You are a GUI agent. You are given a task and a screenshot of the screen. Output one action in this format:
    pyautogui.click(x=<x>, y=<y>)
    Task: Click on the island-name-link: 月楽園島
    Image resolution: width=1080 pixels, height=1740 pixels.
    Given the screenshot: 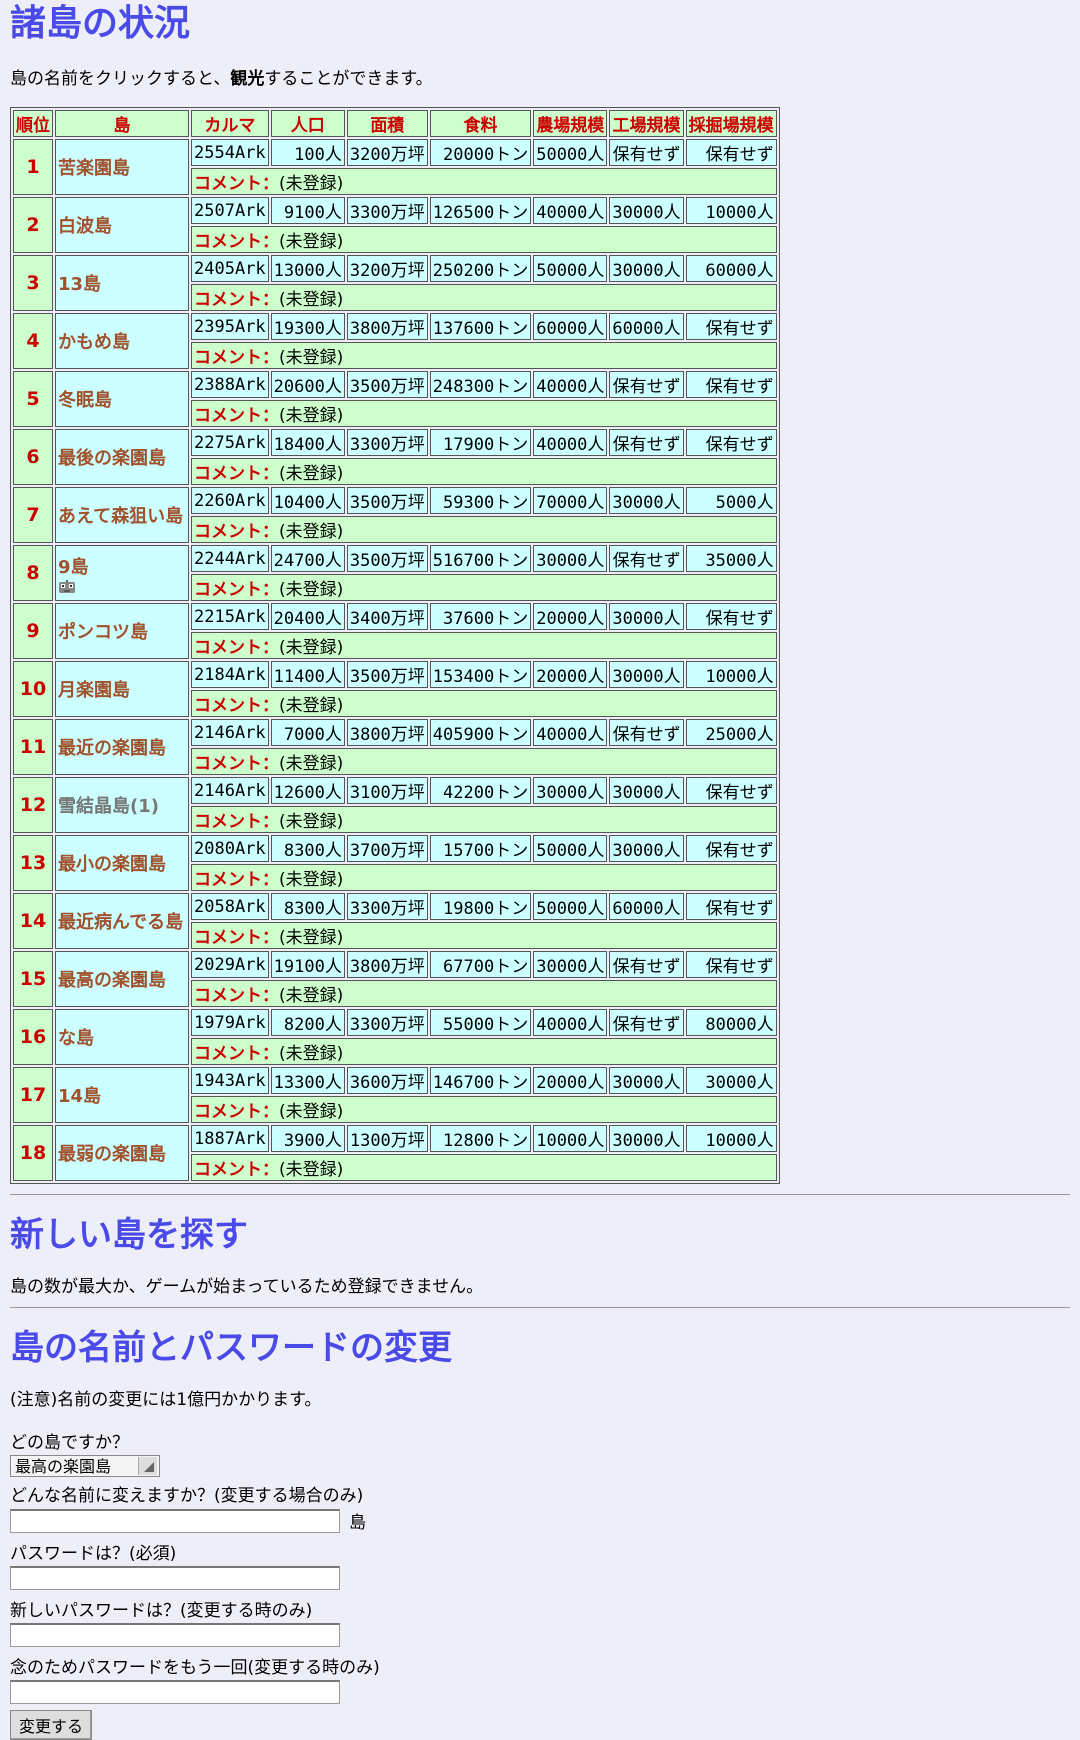 What is the action you would take?
    pyautogui.click(x=122, y=689)
    